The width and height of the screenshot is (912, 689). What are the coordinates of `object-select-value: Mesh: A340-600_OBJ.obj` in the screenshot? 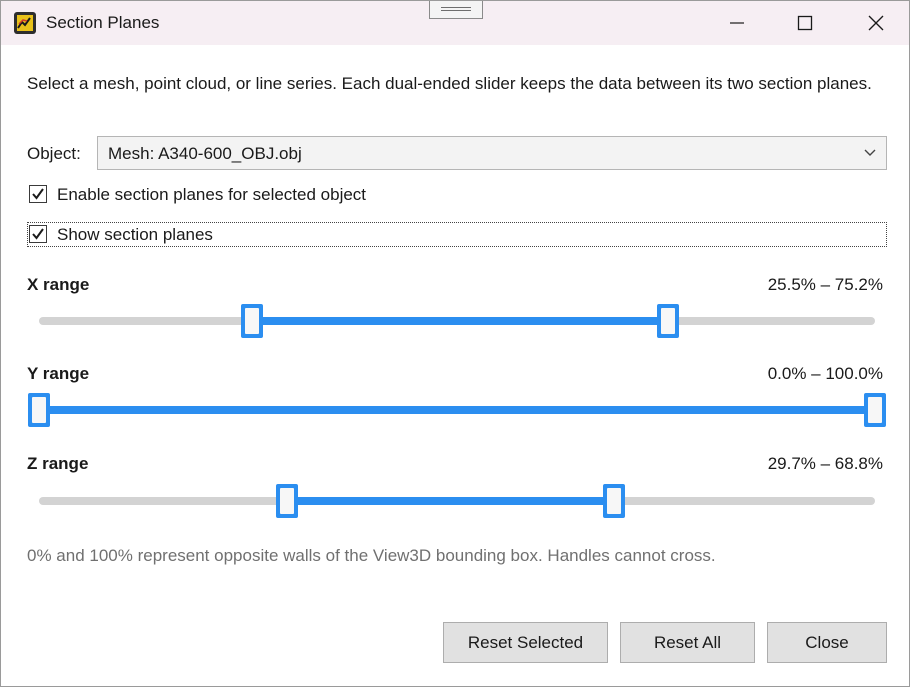 It's located at (205, 153).